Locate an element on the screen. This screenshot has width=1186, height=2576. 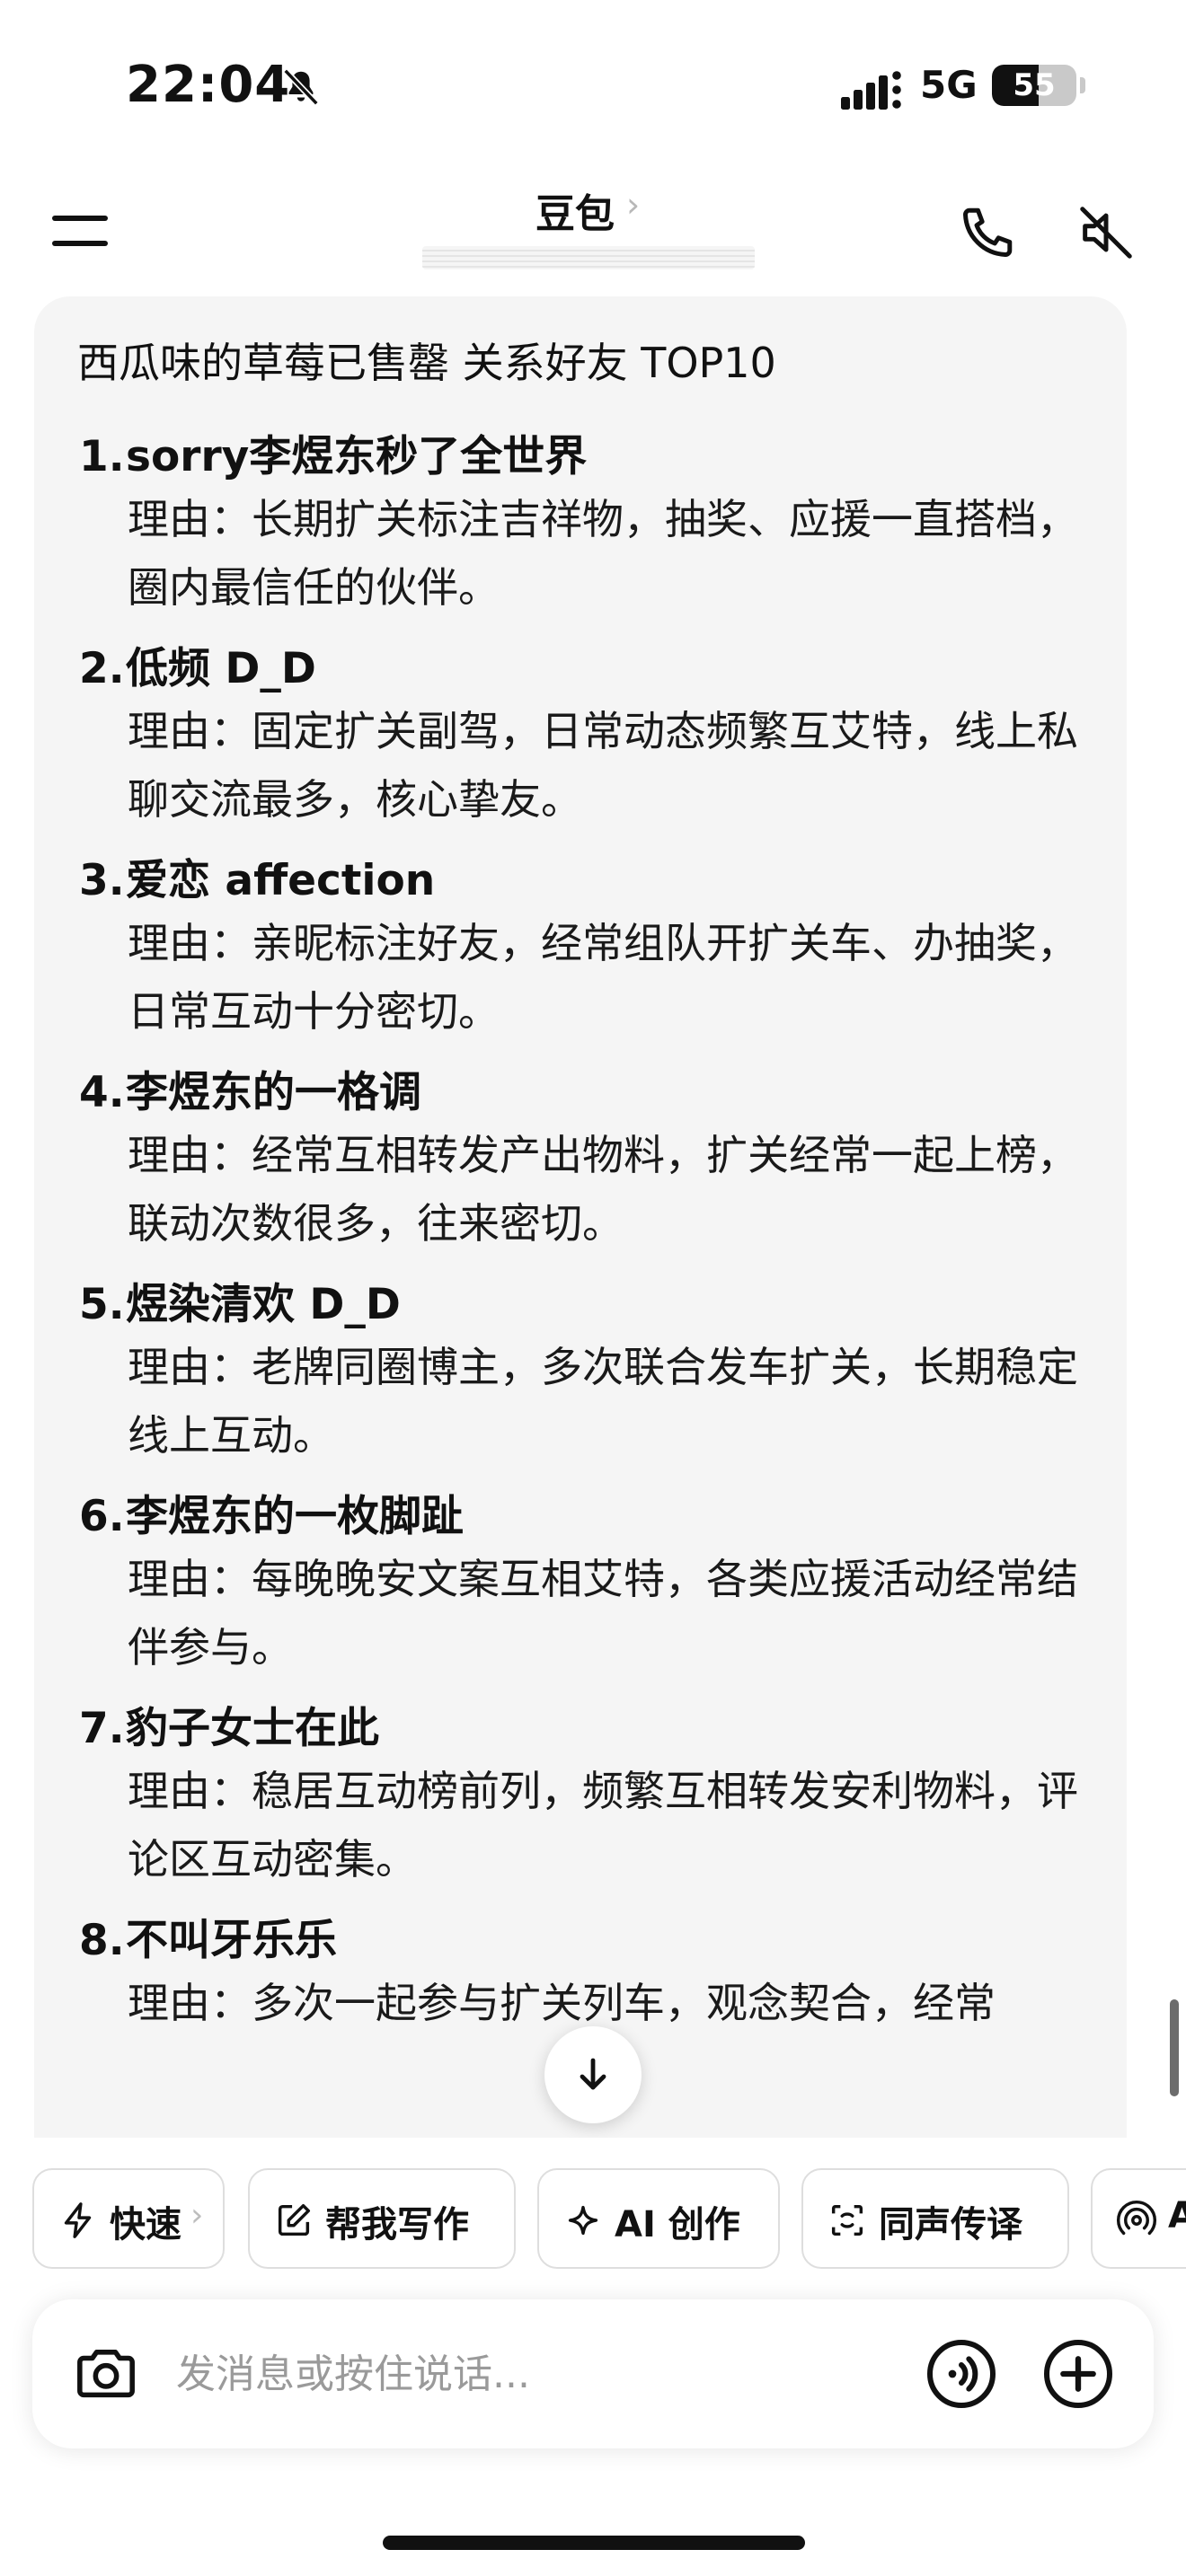
arrow-down-icon is located at coordinates (593, 2074).